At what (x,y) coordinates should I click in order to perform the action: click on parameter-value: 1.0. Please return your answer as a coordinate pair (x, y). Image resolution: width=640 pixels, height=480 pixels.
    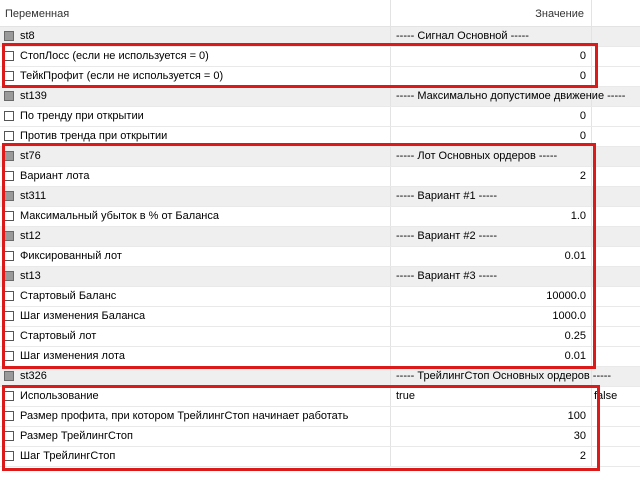
    Looking at the image, I should click on (489, 216).